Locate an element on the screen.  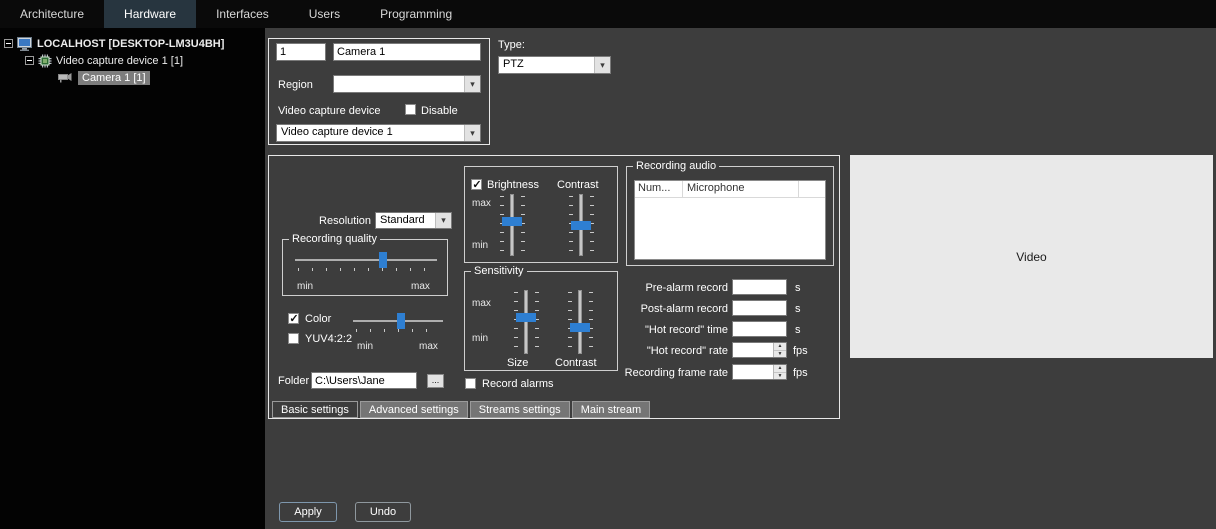
contrast-slider is located at coordinates (581, 225).